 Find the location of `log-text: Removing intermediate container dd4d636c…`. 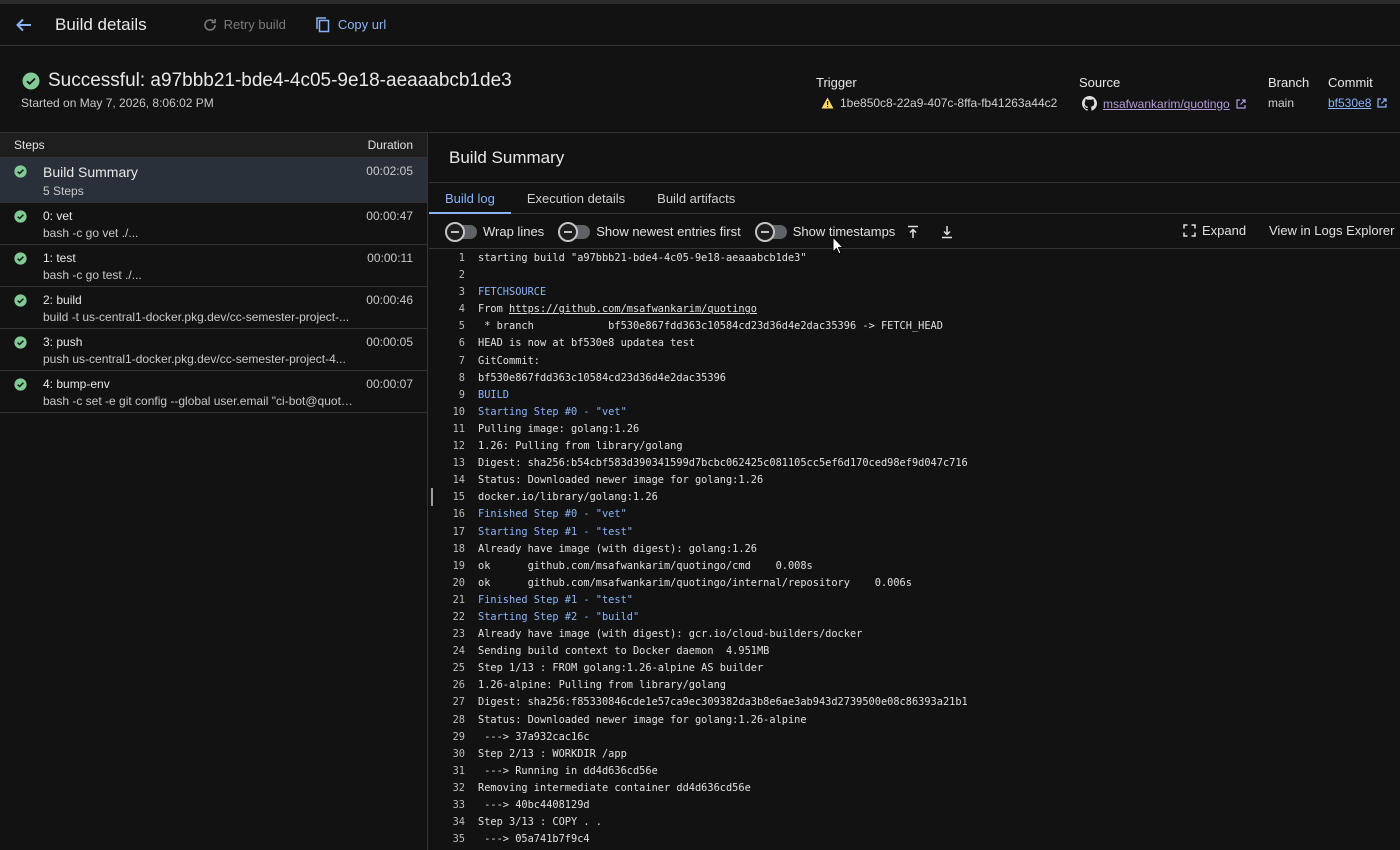

log-text: Removing intermediate container dd4d636c… is located at coordinates (614, 787).